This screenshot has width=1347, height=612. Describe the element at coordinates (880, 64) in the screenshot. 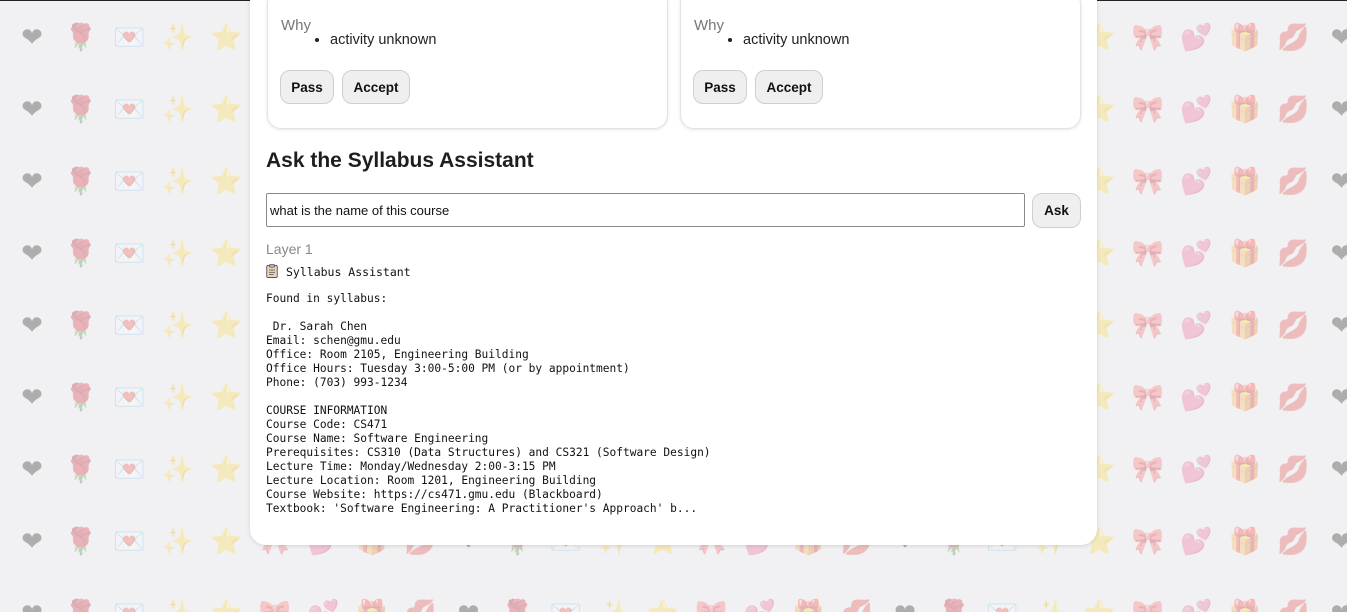

I see `match-card: Why activity unknown Pass Accept` at that location.